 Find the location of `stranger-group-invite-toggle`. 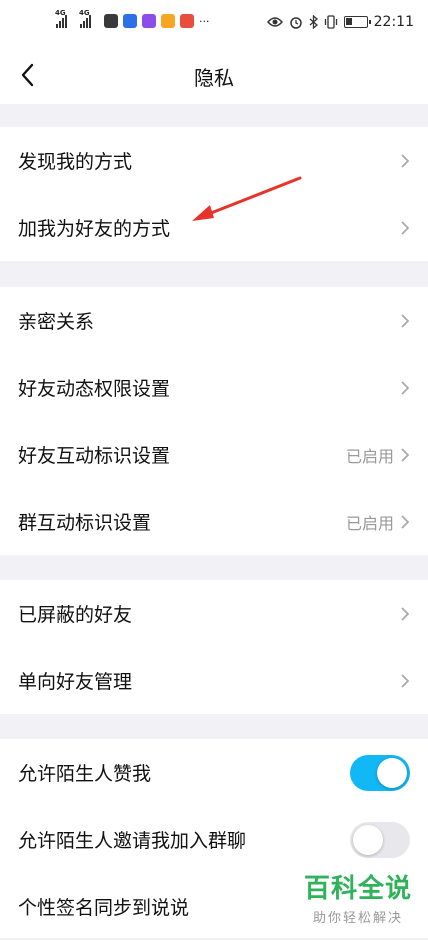

stranger-group-invite-toggle is located at coordinates (380, 839).